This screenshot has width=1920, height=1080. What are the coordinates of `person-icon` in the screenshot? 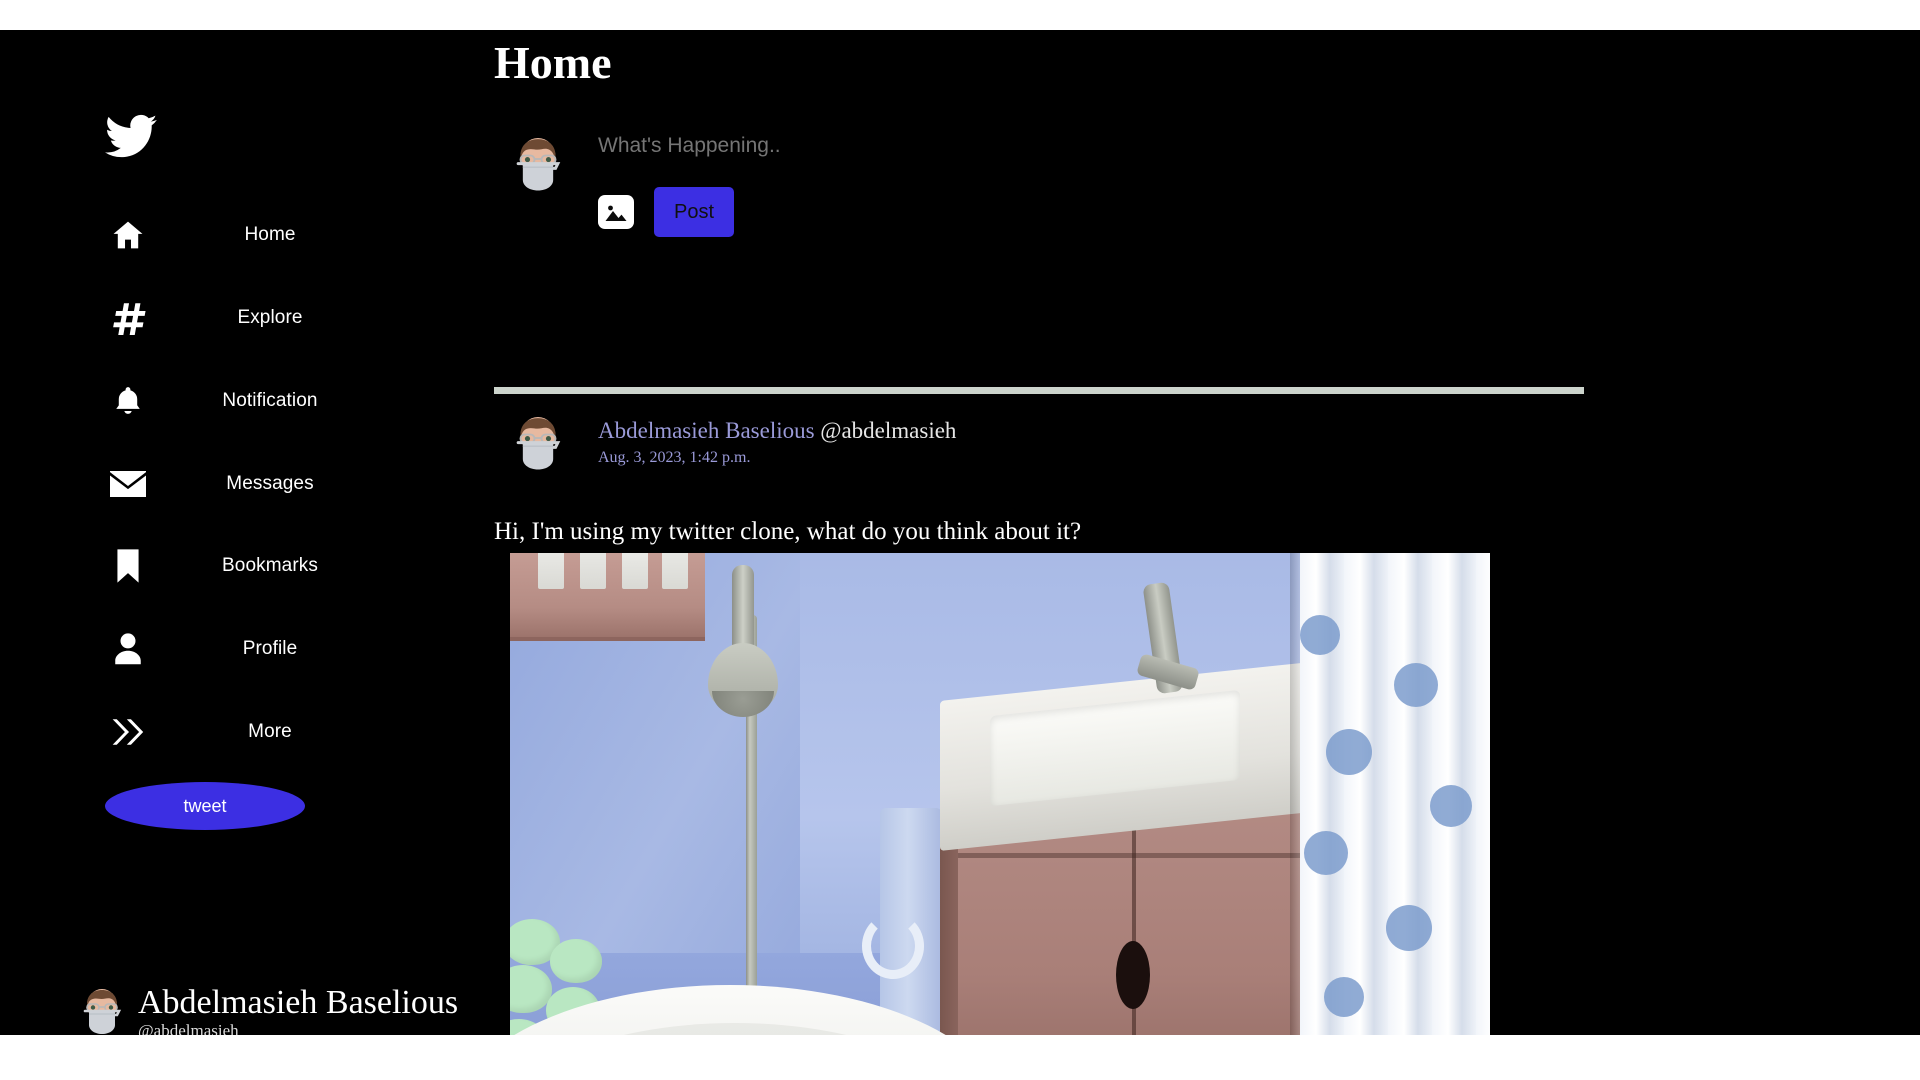 It's located at (128, 649).